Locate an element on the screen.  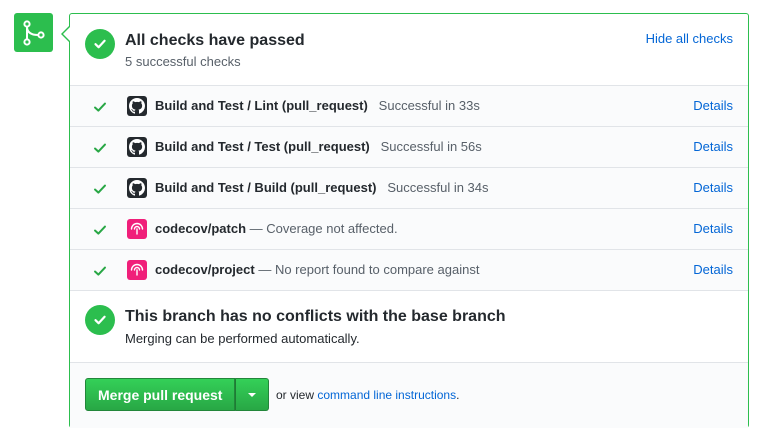
check-name: Build and Test / Test (pull_request) is located at coordinates (262, 146).